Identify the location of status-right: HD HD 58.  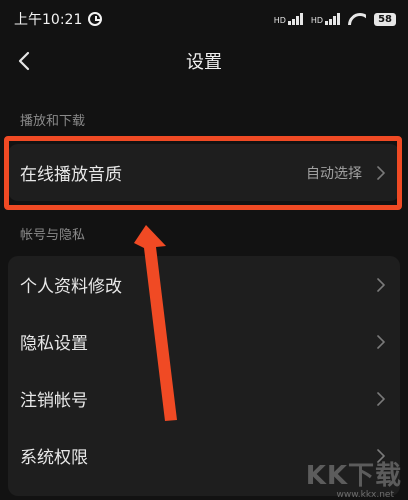
(335, 19).